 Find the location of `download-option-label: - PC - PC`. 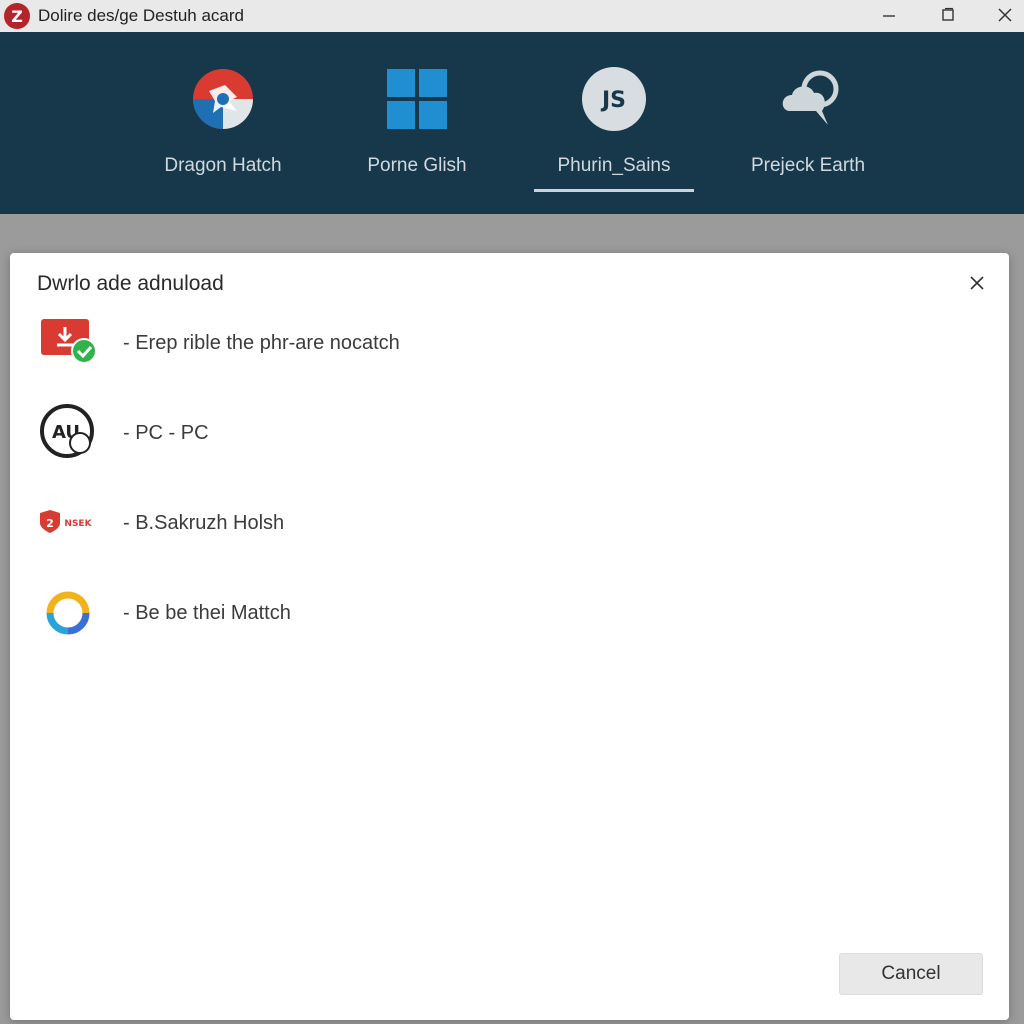

download-option-label: - PC - PC is located at coordinates (166, 433).